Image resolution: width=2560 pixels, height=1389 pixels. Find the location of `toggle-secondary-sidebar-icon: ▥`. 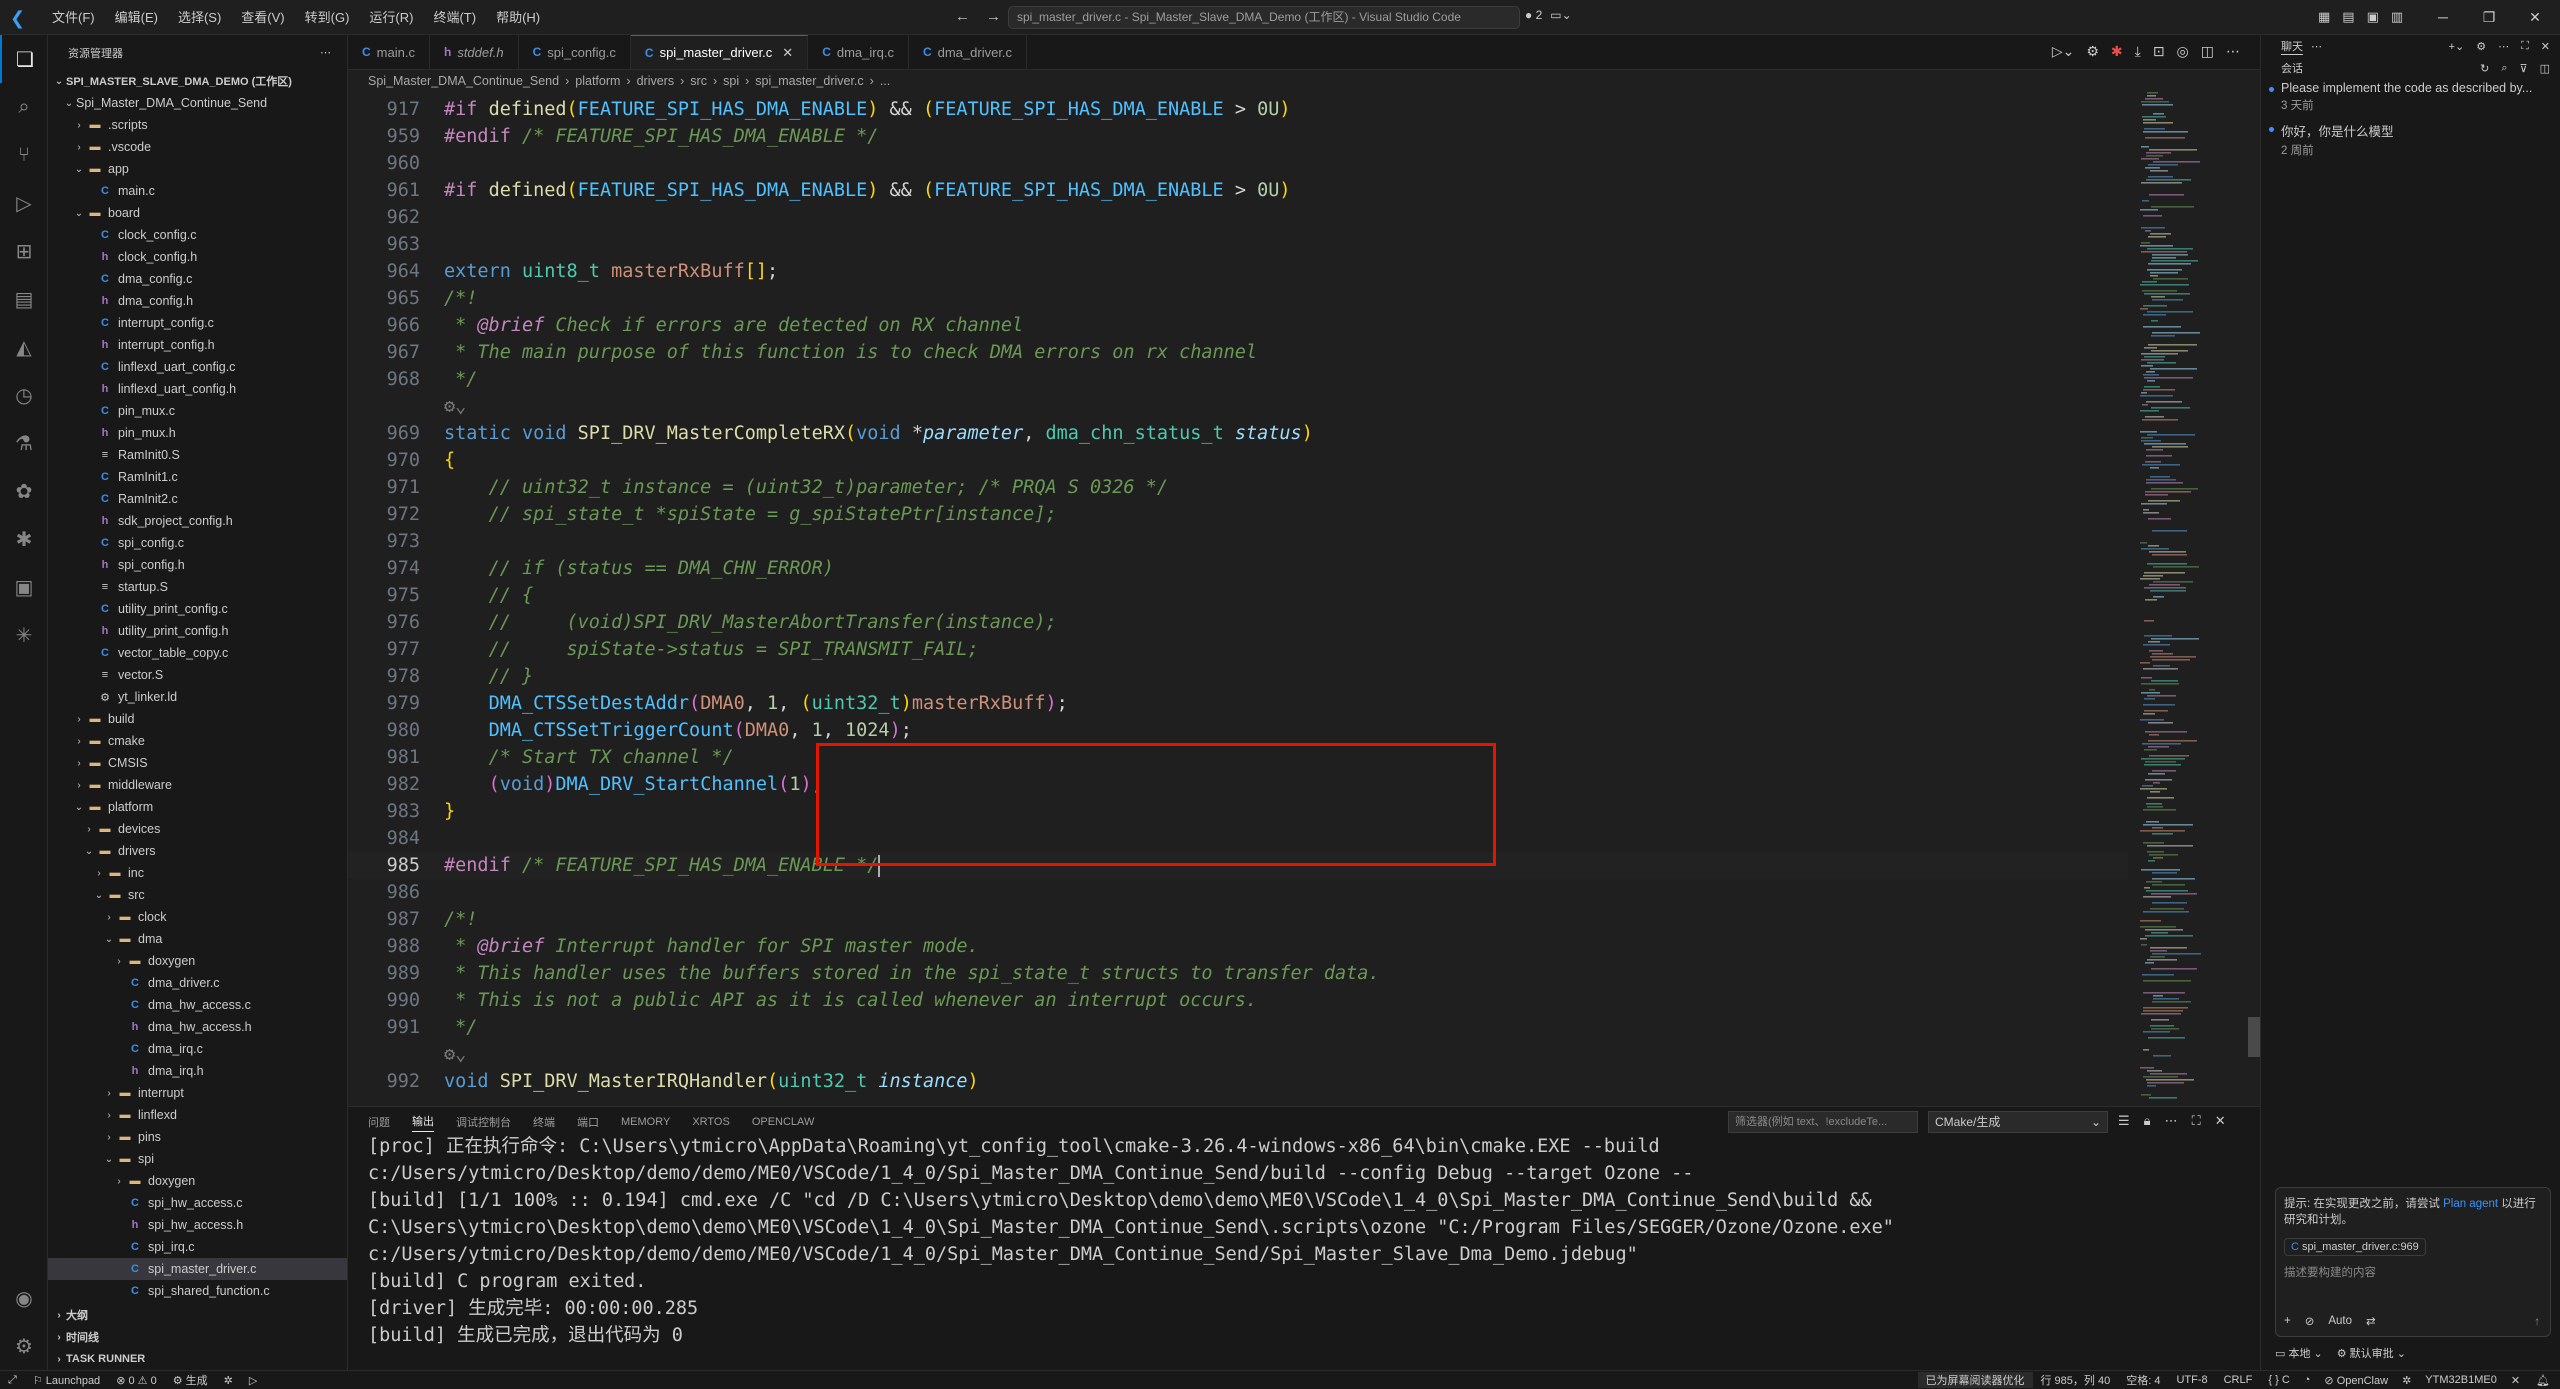

toggle-secondary-sidebar-icon: ▥ is located at coordinates (2397, 17).